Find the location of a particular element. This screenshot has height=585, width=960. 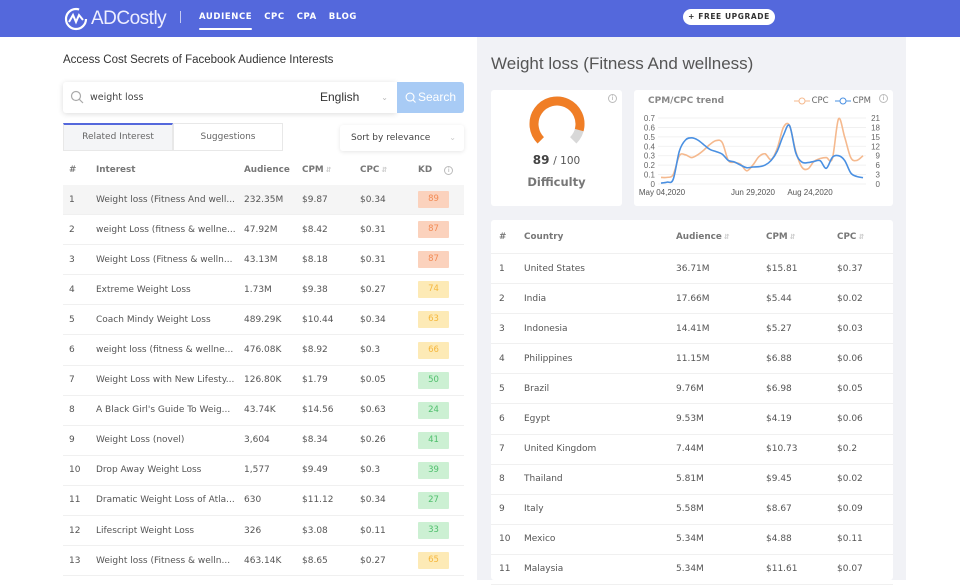

col-interest: Interest is located at coordinates (116, 170).